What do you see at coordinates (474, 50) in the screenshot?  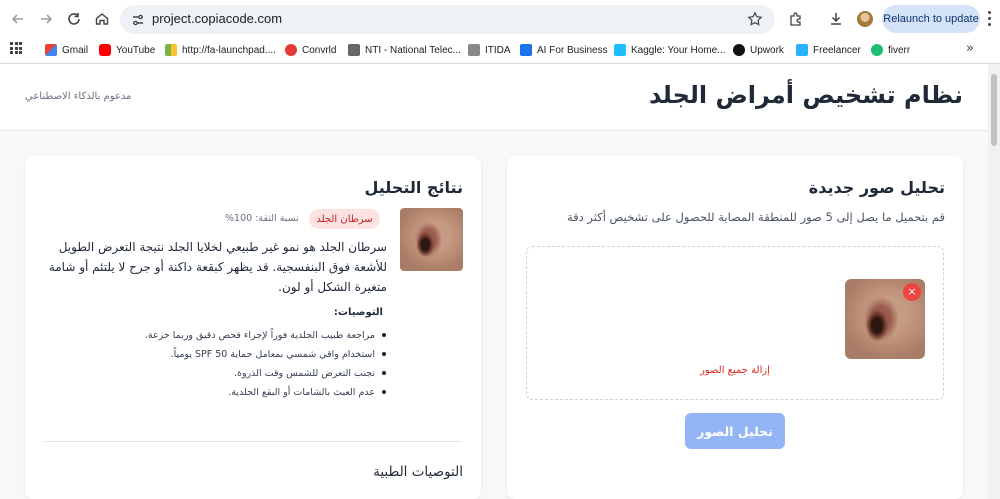 I see `itida-icon` at bounding box center [474, 50].